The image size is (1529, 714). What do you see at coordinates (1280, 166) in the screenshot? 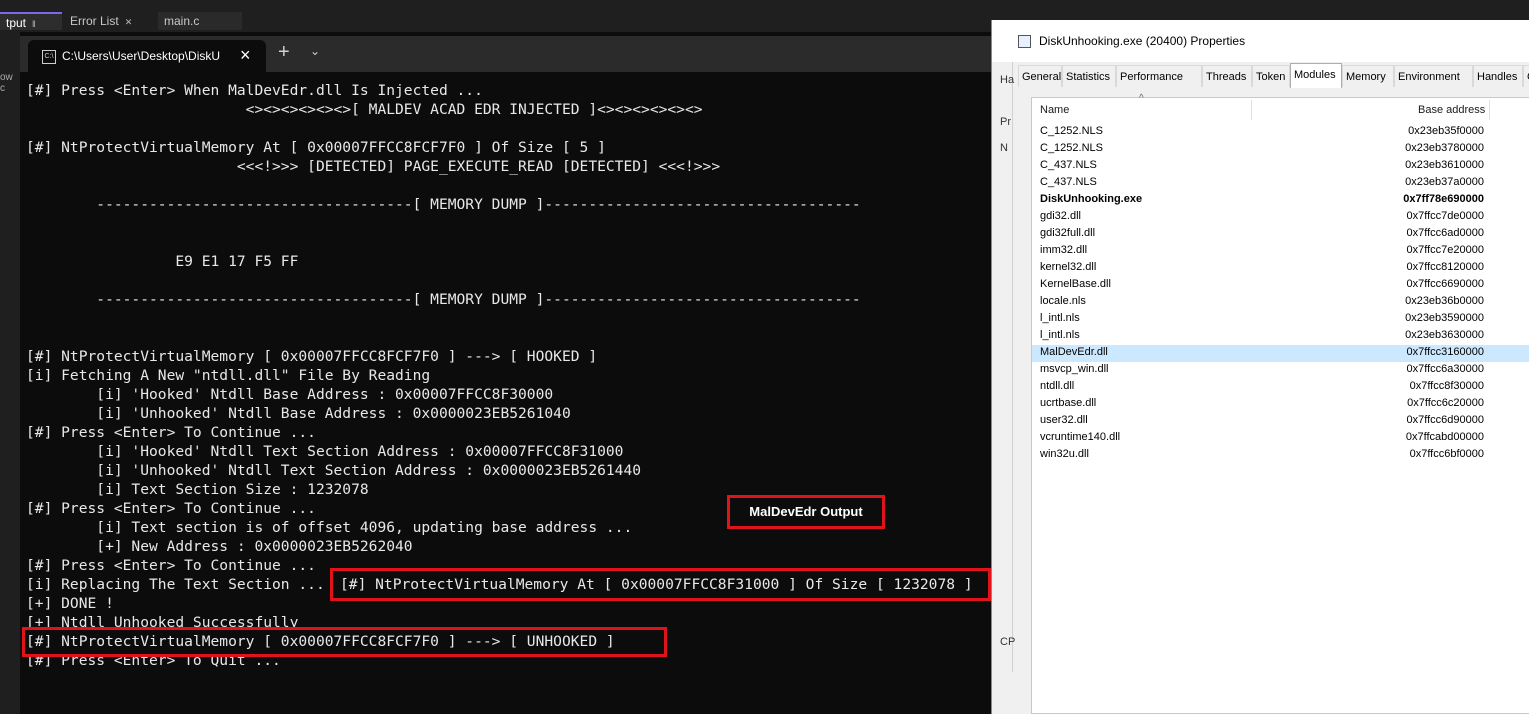
I see `module-row: C_437.NLS 0x23eb3610000` at bounding box center [1280, 166].